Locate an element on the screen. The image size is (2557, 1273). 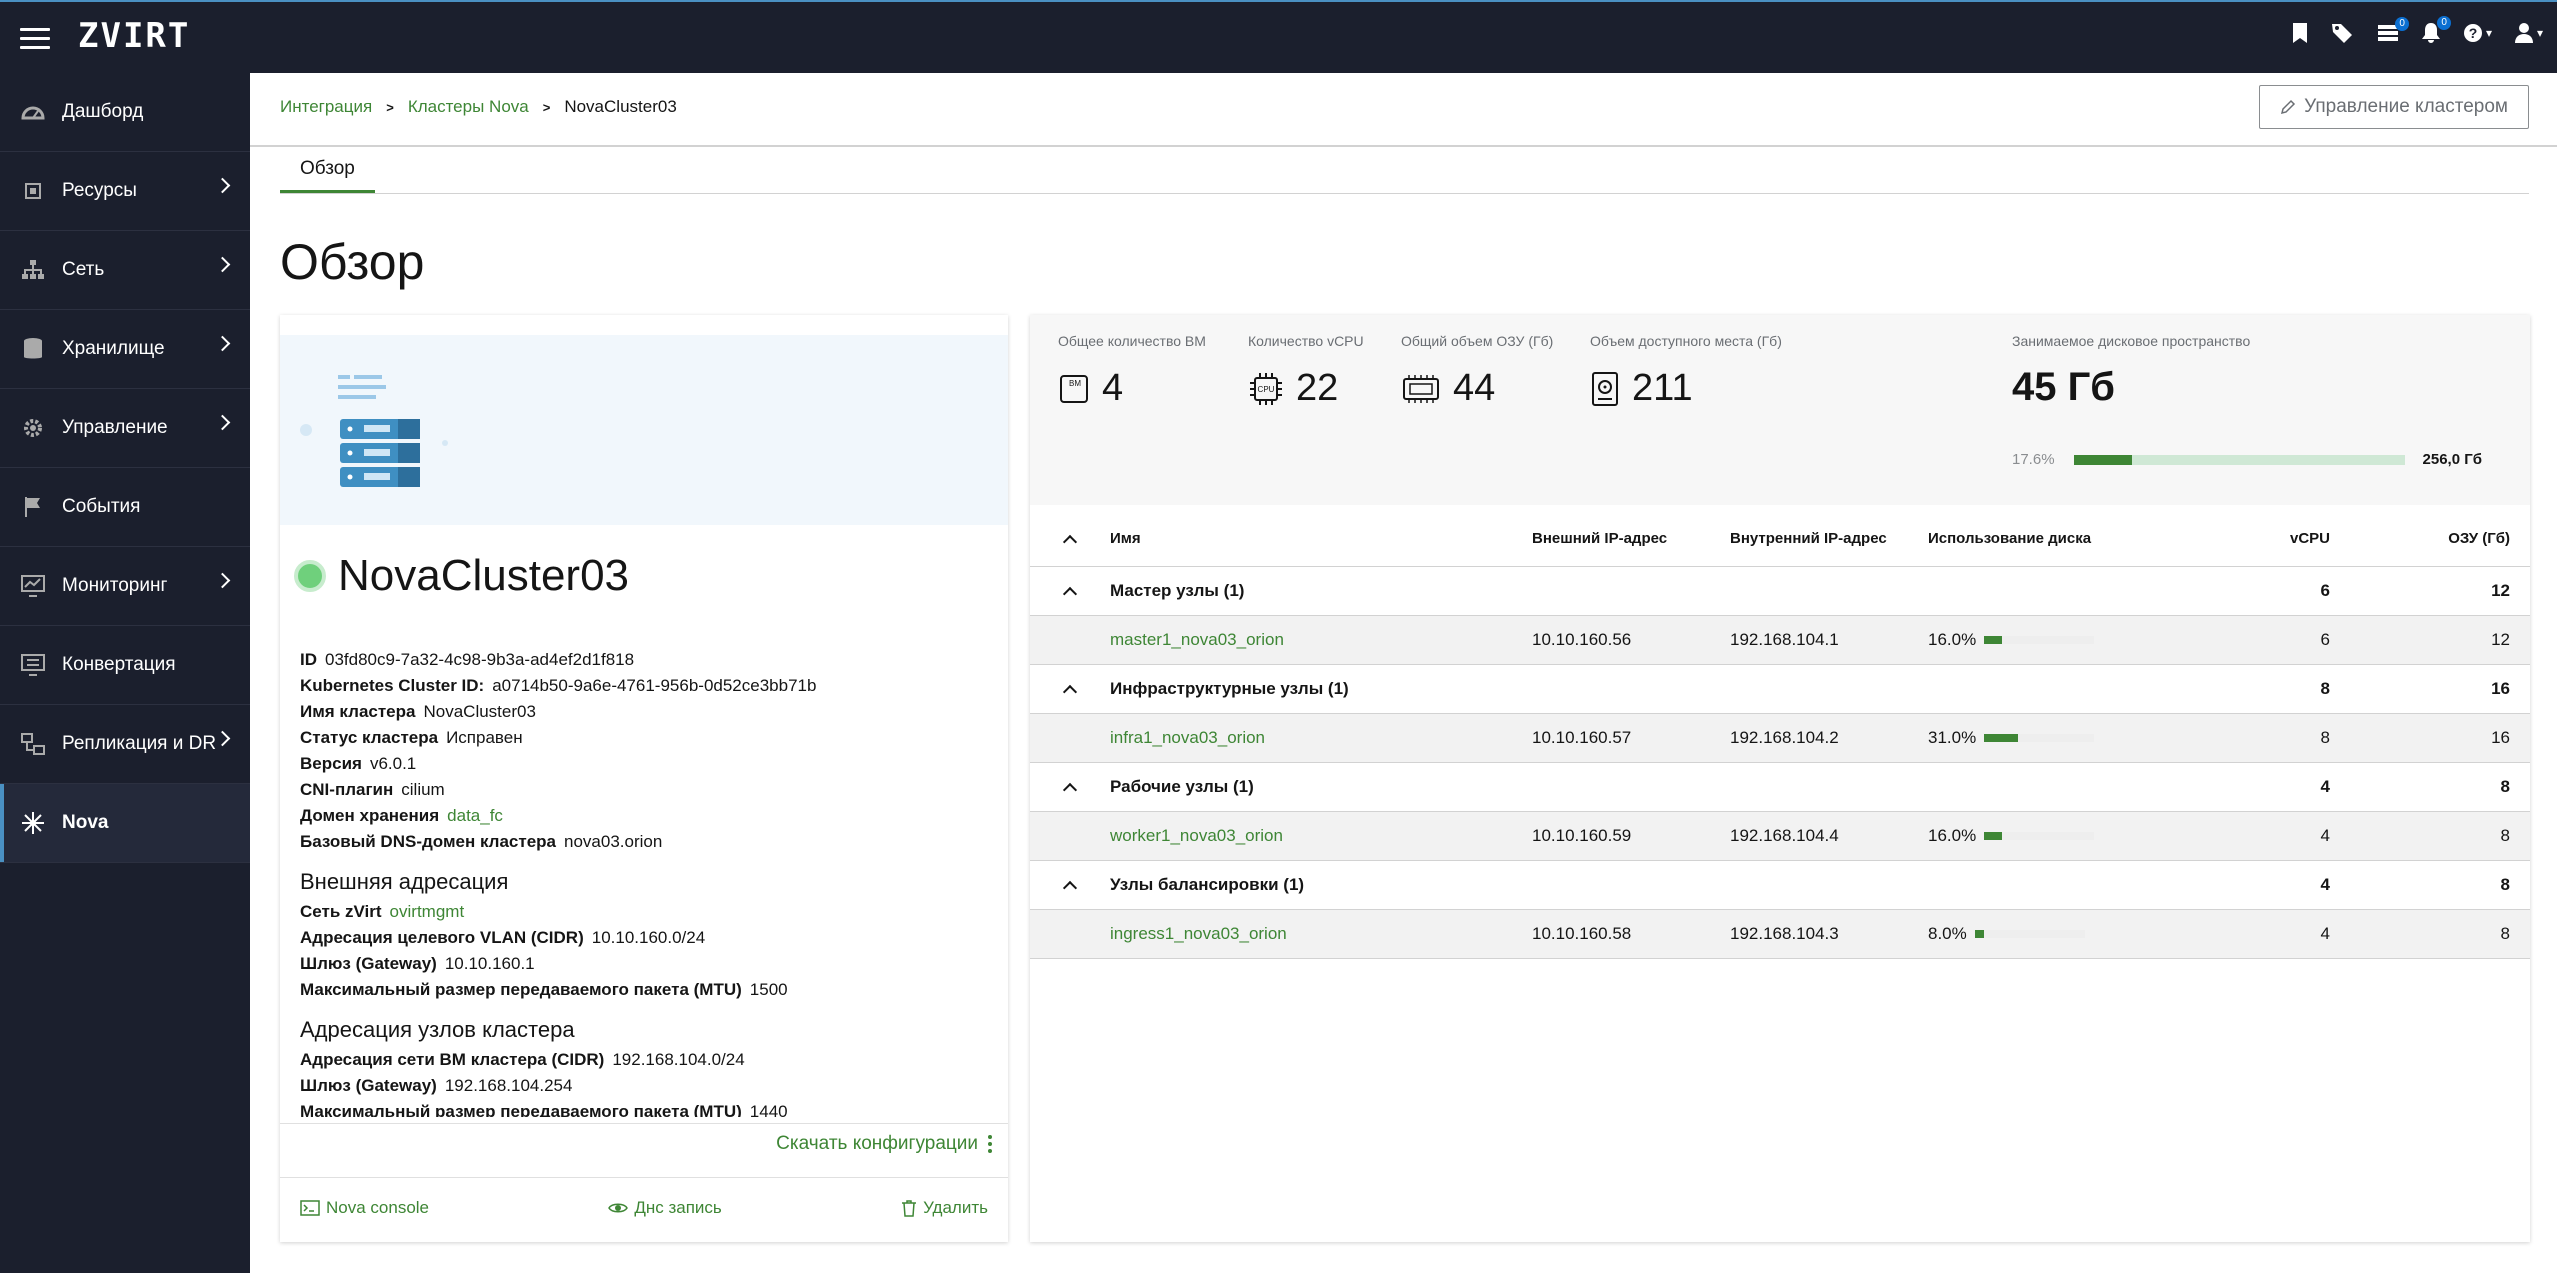
sidebar-item-dashboard: Дашборд is located at coordinates (125, 112).